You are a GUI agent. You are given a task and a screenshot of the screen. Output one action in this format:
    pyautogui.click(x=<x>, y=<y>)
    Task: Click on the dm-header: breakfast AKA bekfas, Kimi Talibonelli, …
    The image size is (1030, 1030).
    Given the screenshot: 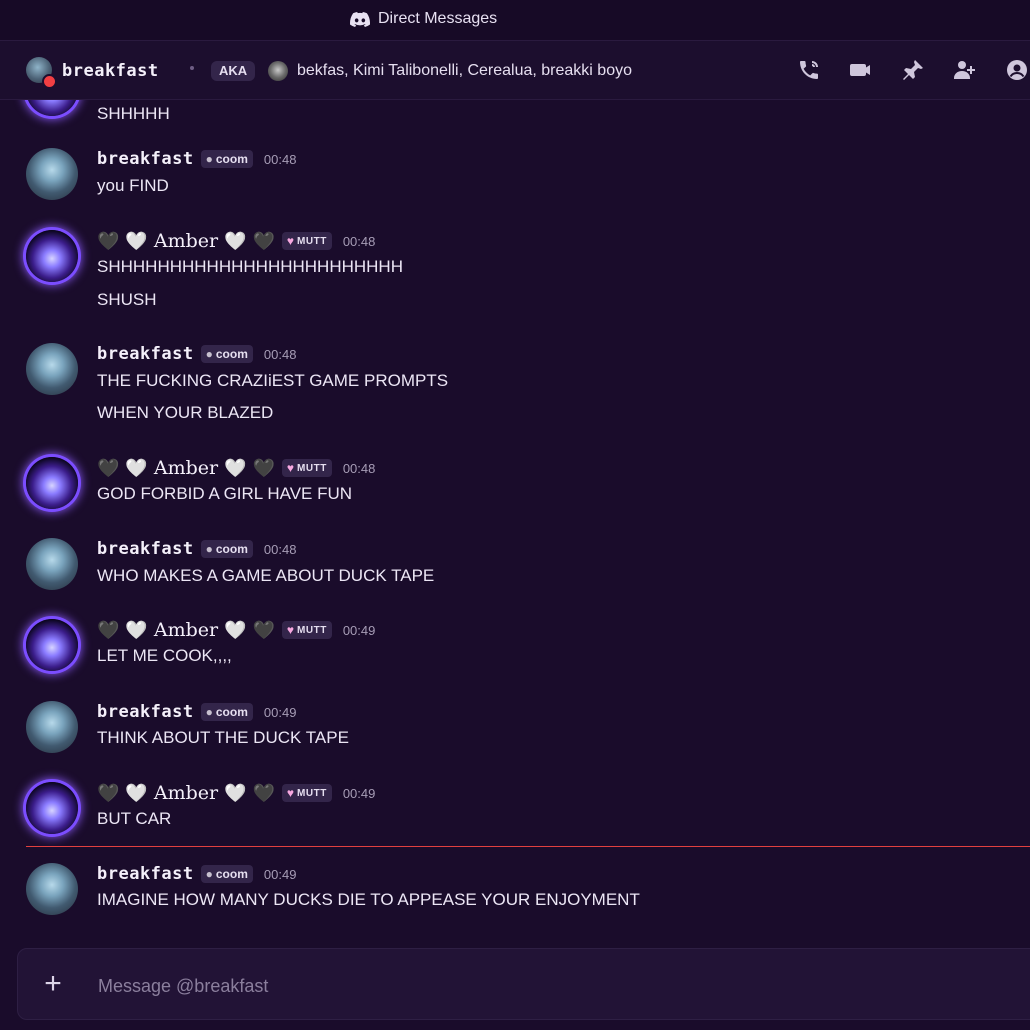 What is the action you would take?
    pyautogui.click(x=515, y=70)
    